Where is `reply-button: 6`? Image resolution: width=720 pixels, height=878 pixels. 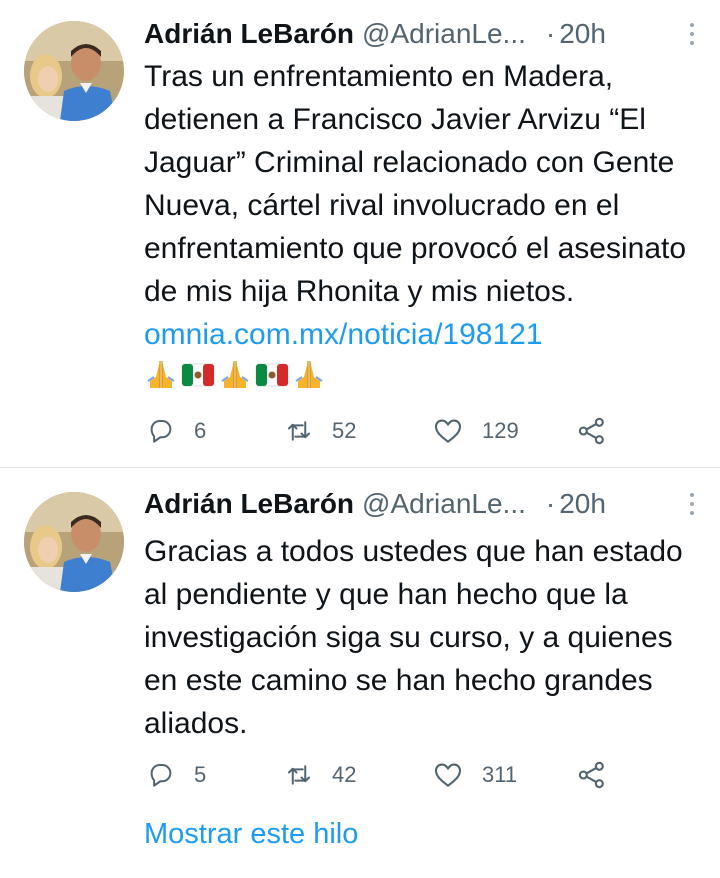
reply-button: 6 is located at coordinates (176, 431).